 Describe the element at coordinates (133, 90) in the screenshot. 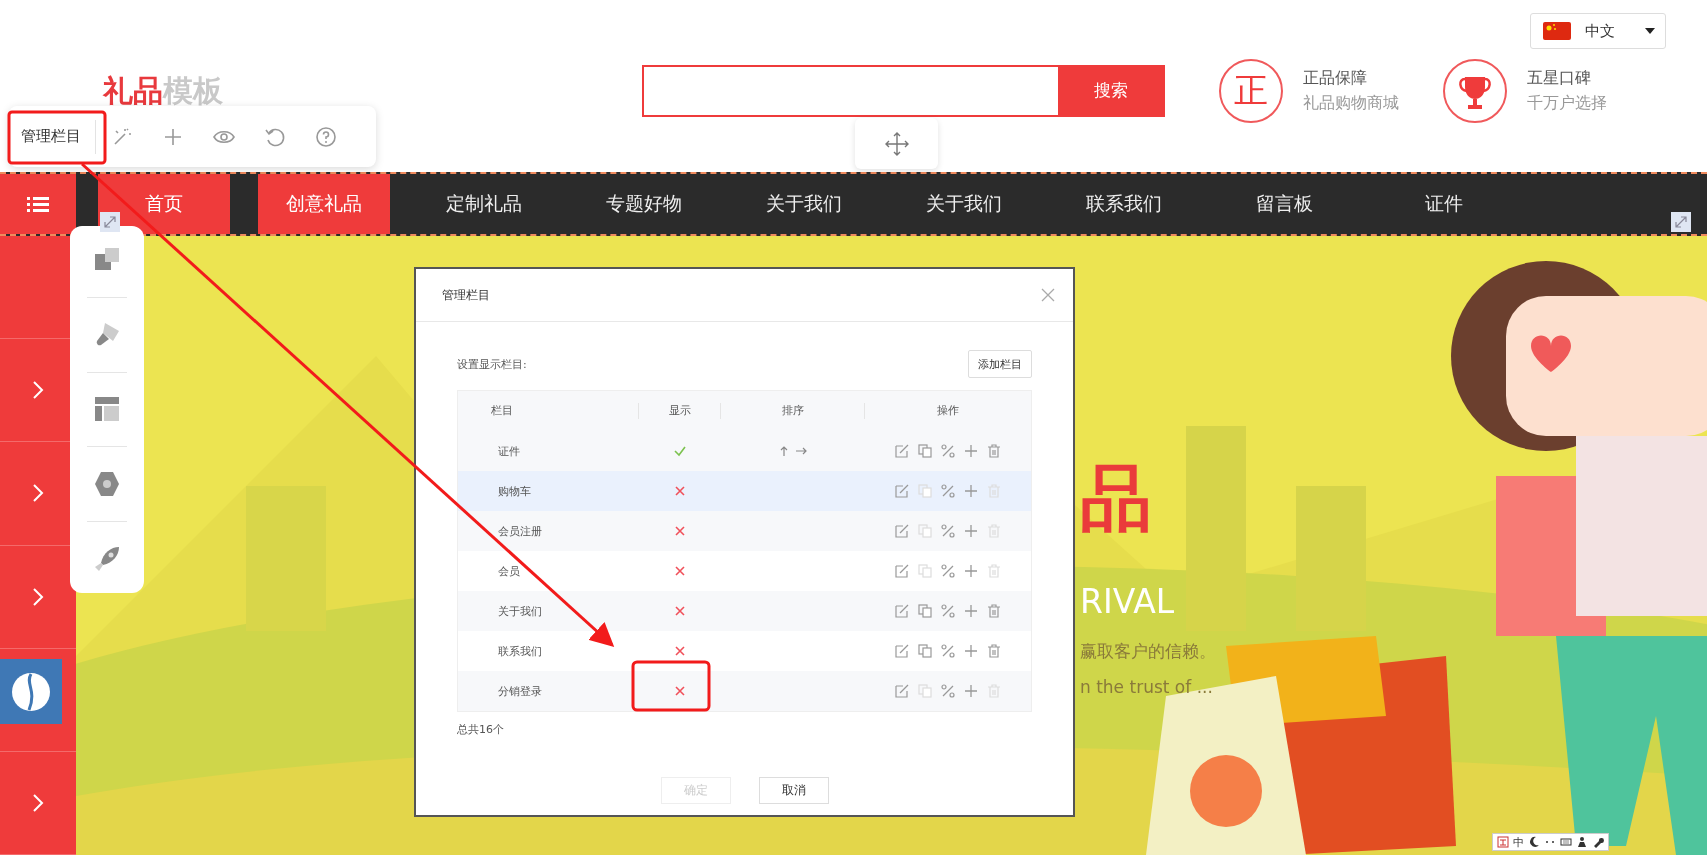

I see `logo-text: 礼品` at that location.